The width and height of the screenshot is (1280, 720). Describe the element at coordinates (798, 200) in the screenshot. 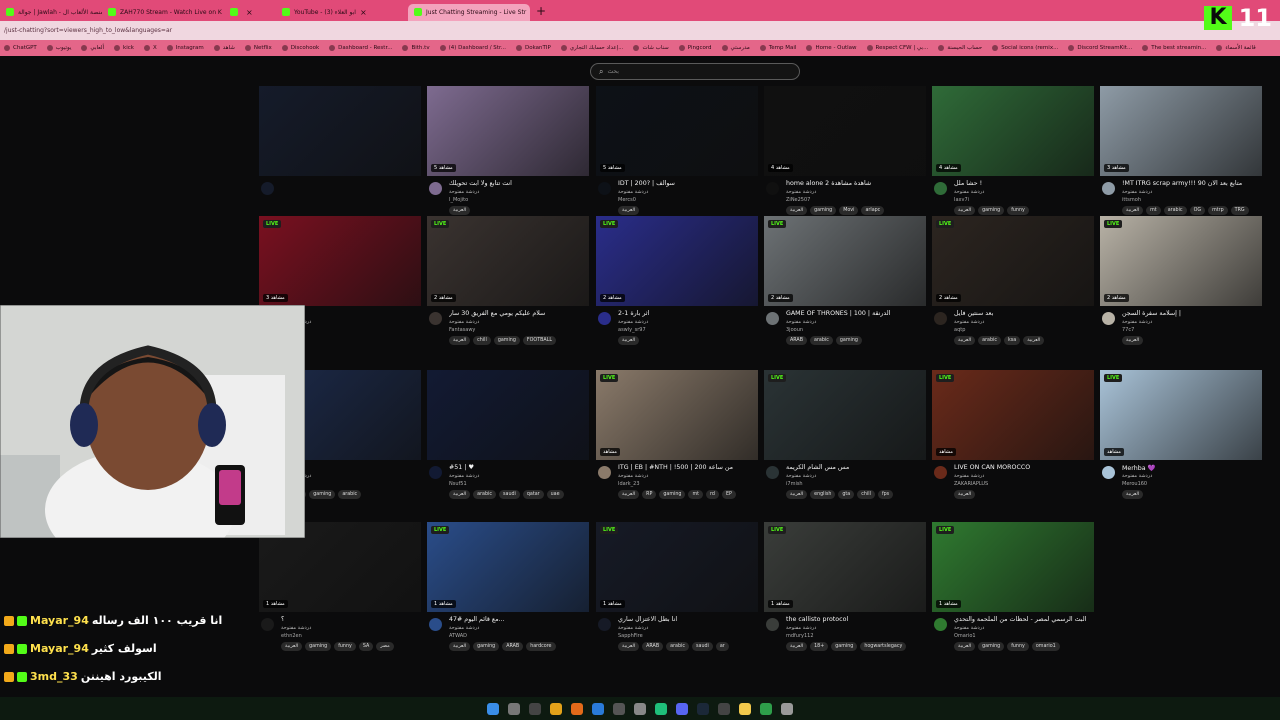

I see `streamer-name: ZiNe2507` at that location.